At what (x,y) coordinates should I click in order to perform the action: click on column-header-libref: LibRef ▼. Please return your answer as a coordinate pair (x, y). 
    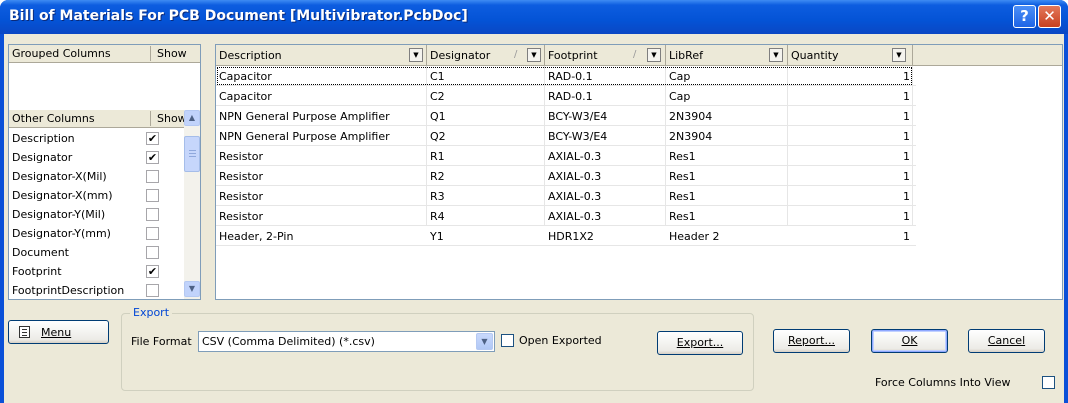
    Looking at the image, I should click on (727, 55).